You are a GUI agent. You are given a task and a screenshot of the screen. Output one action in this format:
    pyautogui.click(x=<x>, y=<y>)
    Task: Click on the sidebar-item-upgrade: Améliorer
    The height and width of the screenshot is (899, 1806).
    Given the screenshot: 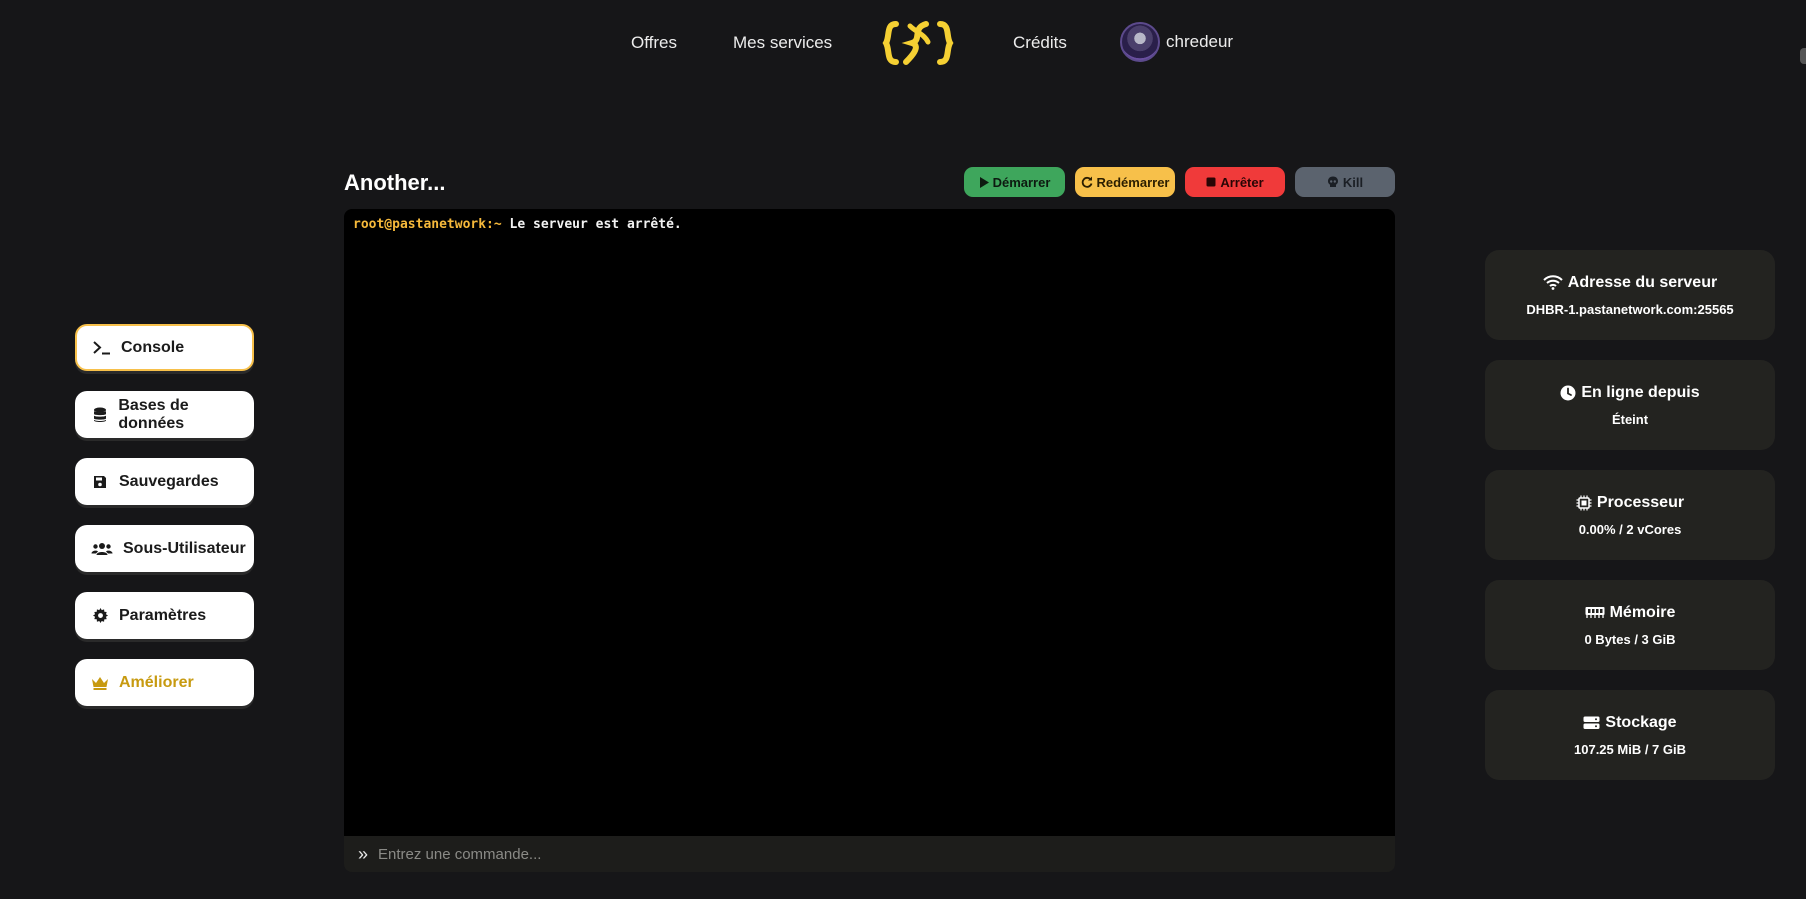 What is the action you would take?
    pyautogui.click(x=164, y=682)
    